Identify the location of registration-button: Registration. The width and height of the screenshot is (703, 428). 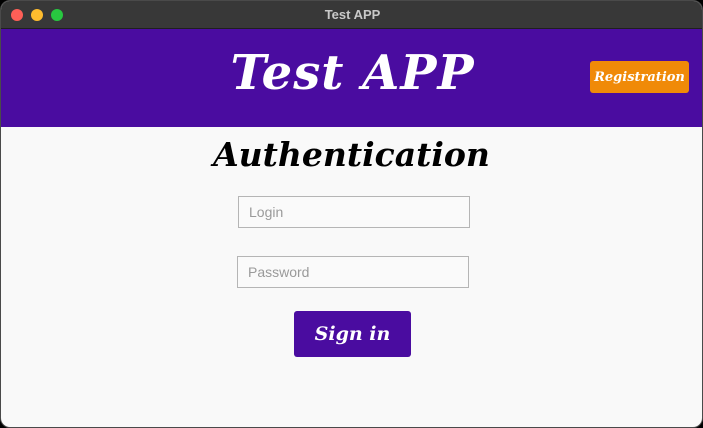
(639, 77).